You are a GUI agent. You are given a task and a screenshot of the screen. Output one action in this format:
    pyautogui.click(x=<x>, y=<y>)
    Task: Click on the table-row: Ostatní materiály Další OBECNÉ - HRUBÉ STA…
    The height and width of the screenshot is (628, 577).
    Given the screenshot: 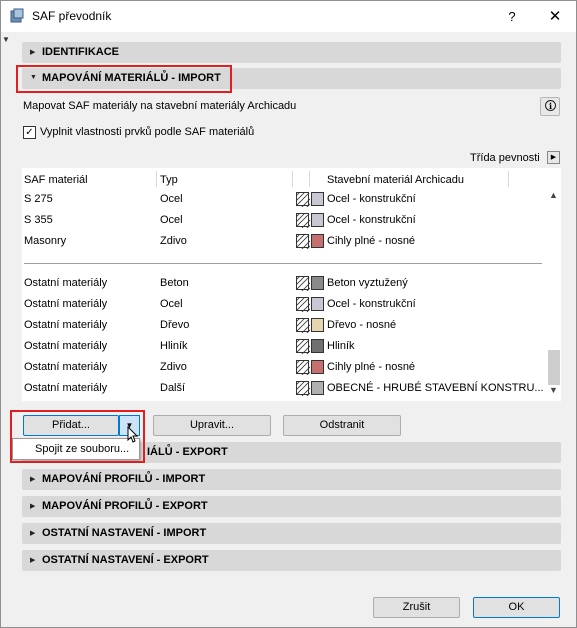 What is the action you would take?
    pyautogui.click(x=283, y=388)
    